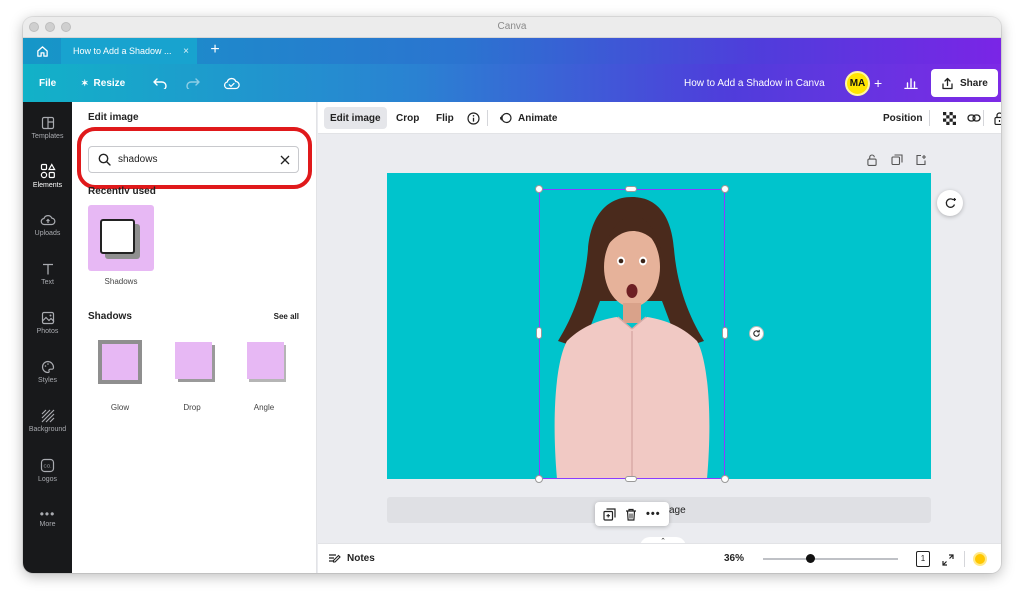 Image resolution: width=1024 pixels, height=601 pixels. What do you see at coordinates (659, 118) in the screenshot?
I see `context-toolbar: Edit image Crop Flip Animate Position` at bounding box center [659, 118].